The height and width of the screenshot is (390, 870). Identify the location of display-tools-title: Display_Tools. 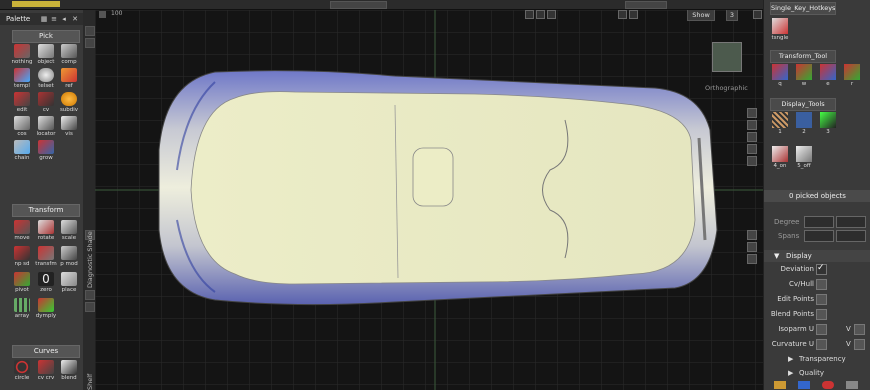
(803, 104).